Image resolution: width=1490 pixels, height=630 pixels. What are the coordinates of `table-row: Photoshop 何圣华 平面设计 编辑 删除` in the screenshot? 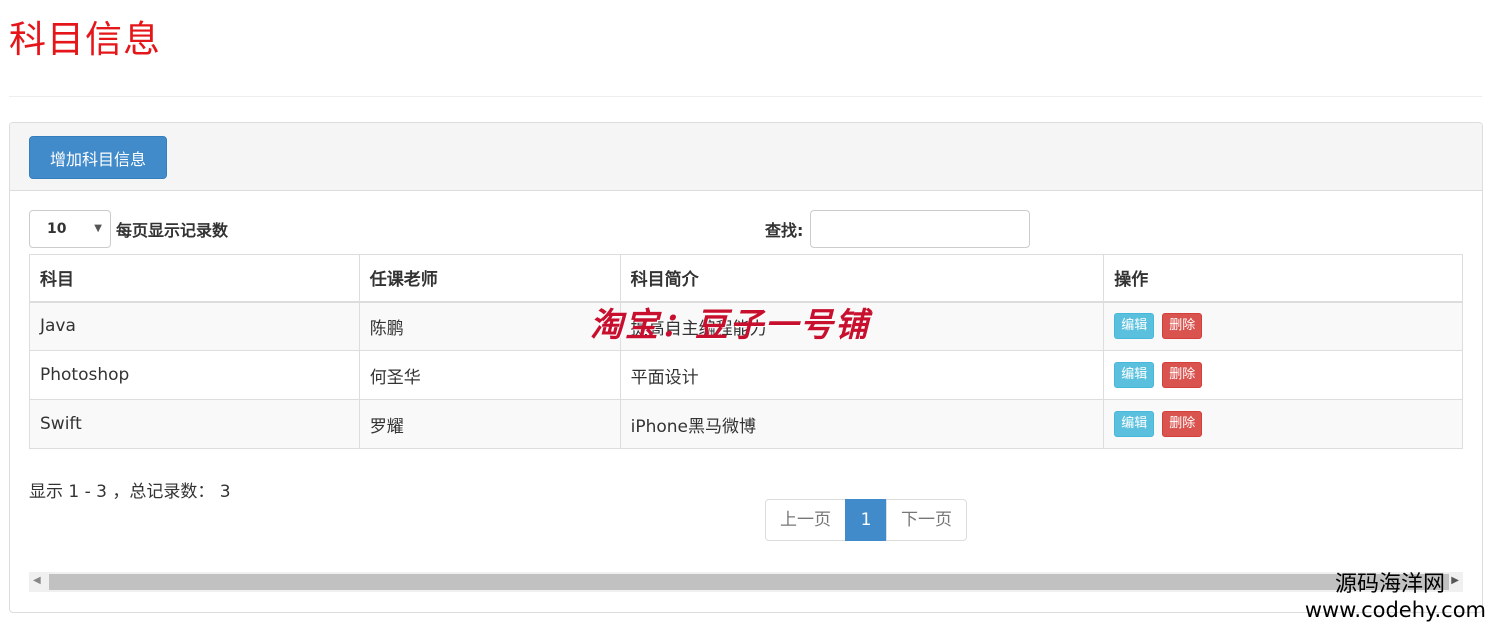 It's located at (746, 375).